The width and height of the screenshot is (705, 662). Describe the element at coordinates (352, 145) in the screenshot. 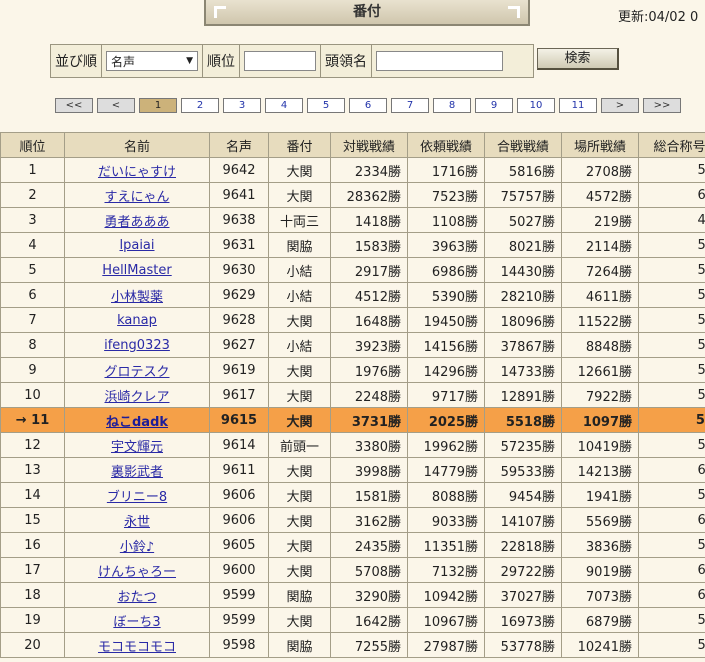

I see `table-header-row: 順位 名前 名声 番付 対戦戦績 依頼戦績 合戦戦績 場所戦績 総合称号` at that location.